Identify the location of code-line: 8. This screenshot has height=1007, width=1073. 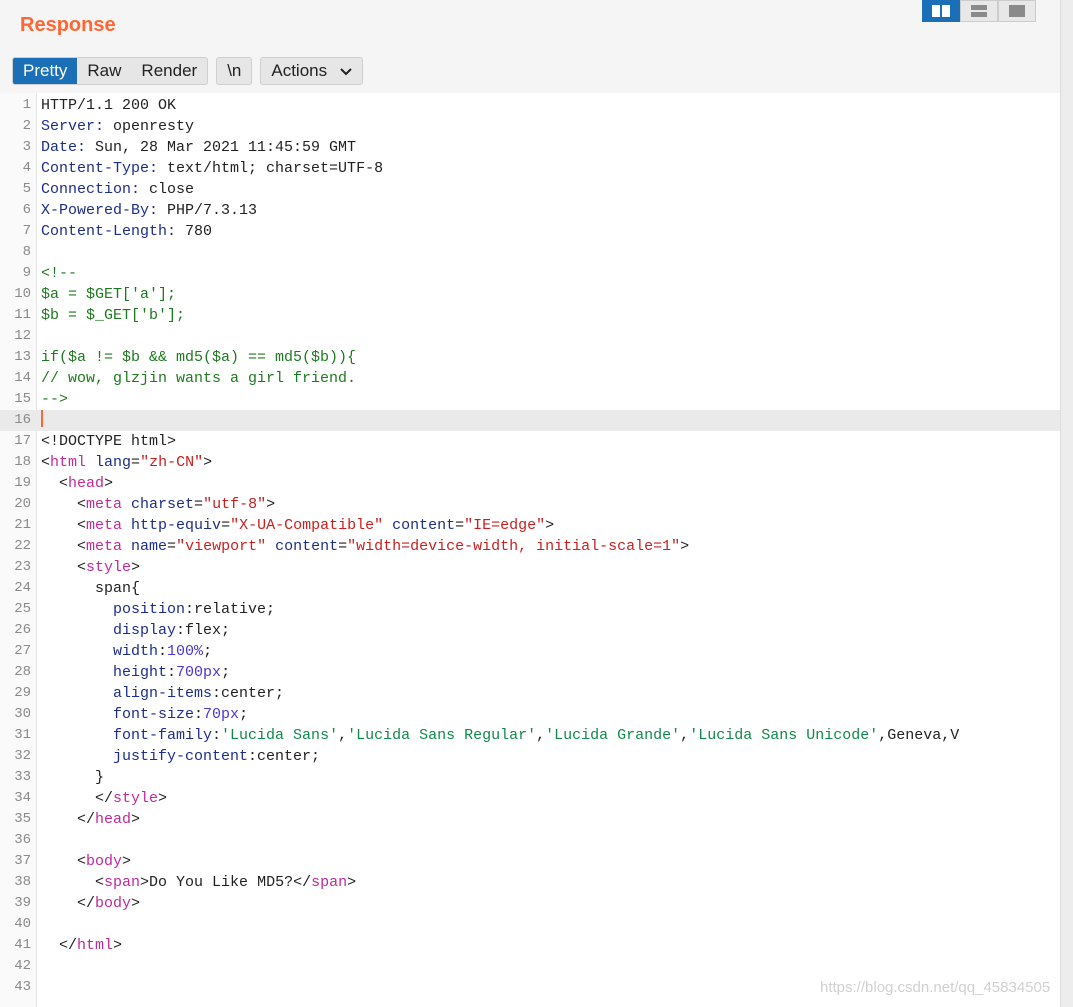
(530, 252).